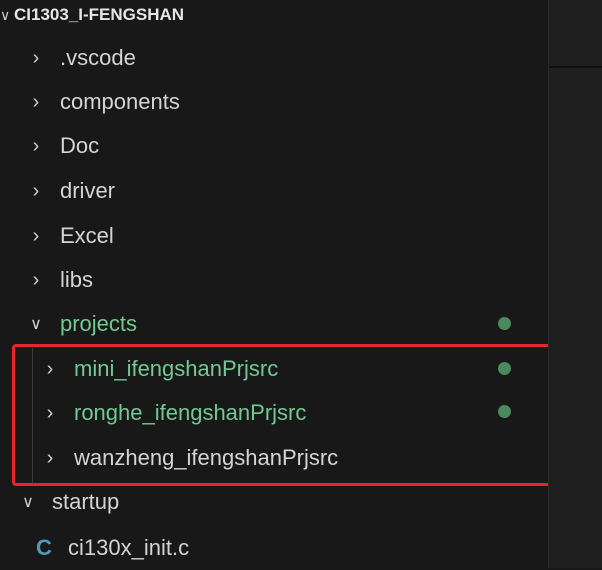 The image size is (602, 570). I want to click on tree-item-driver: › driver, so click(287, 191).